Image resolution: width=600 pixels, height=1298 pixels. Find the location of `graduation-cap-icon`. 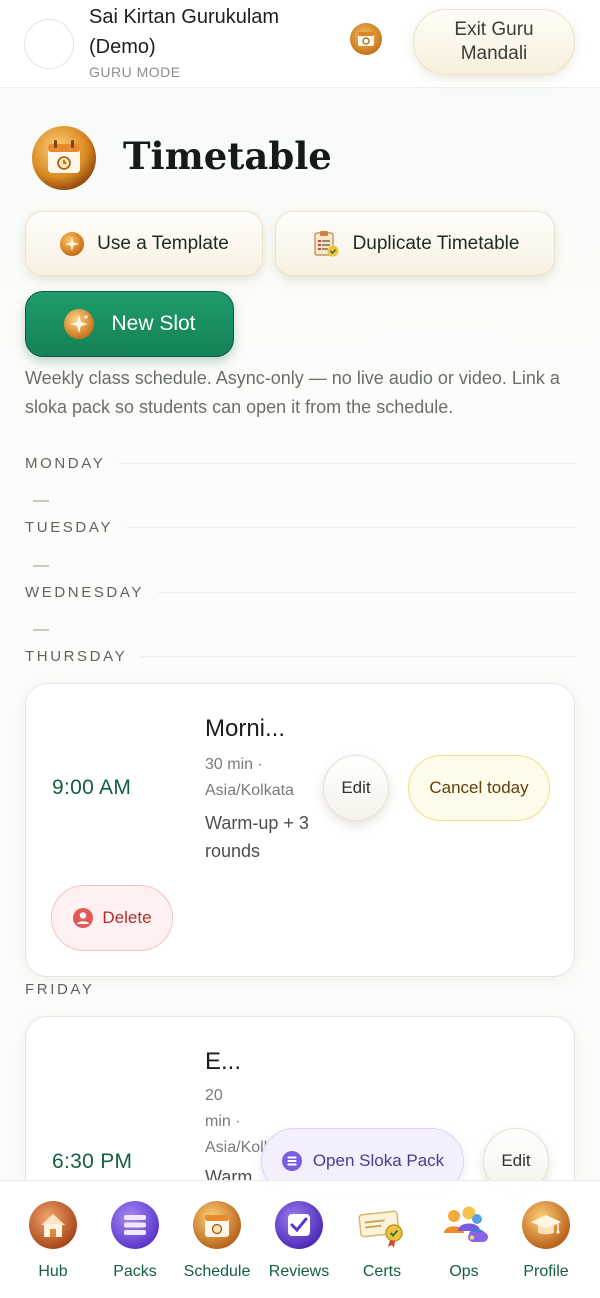

graduation-cap-icon is located at coordinates (546, 1225).